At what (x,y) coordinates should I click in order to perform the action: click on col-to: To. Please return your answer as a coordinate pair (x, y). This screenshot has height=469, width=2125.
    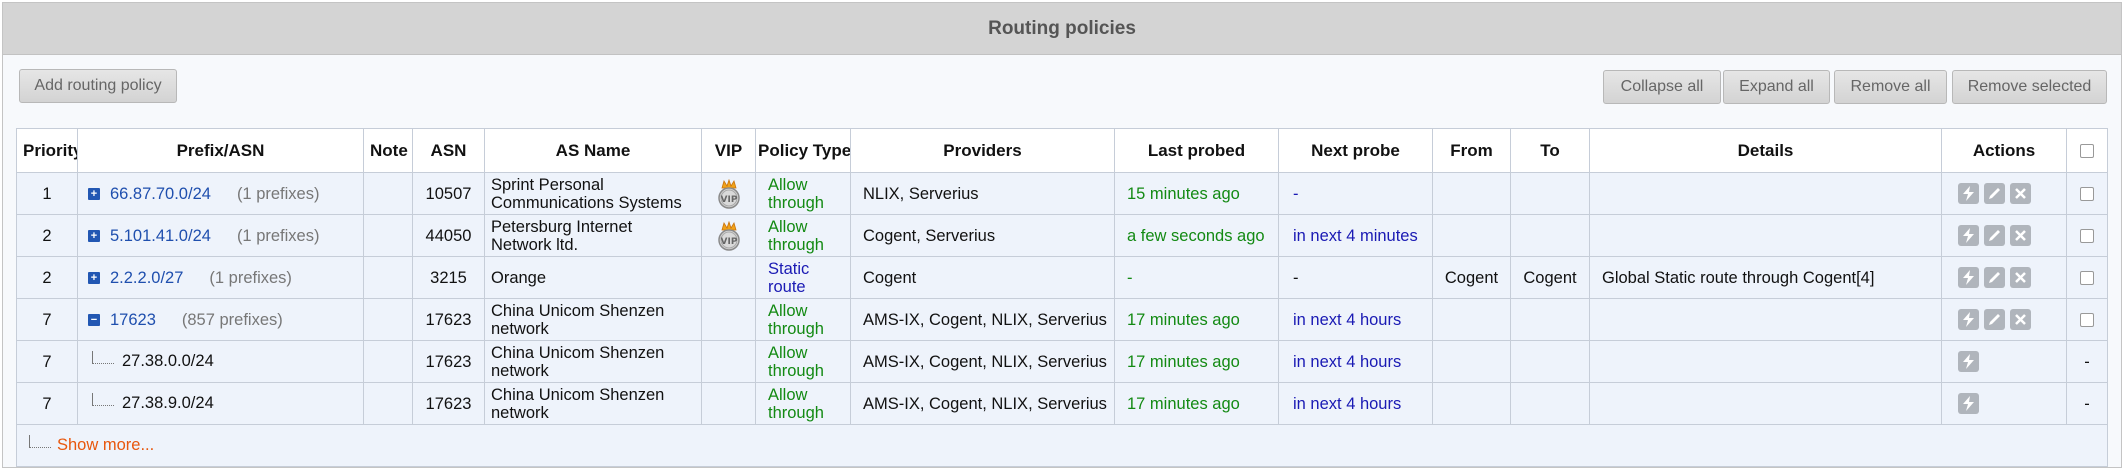
    Looking at the image, I should click on (1550, 150).